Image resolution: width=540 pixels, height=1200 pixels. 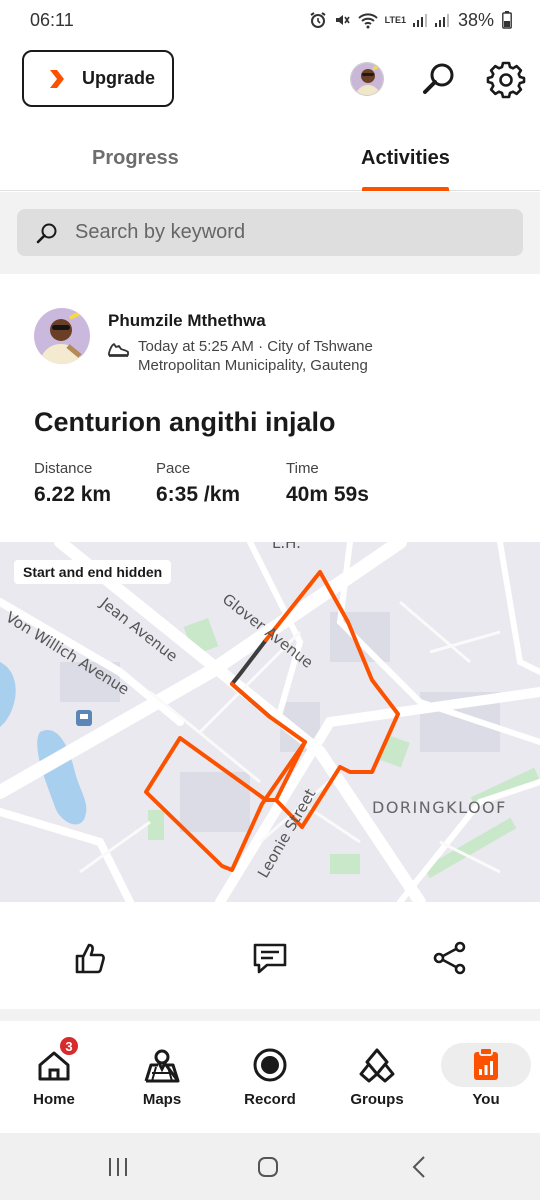 I want to click on comment-icon, so click(x=270, y=958).